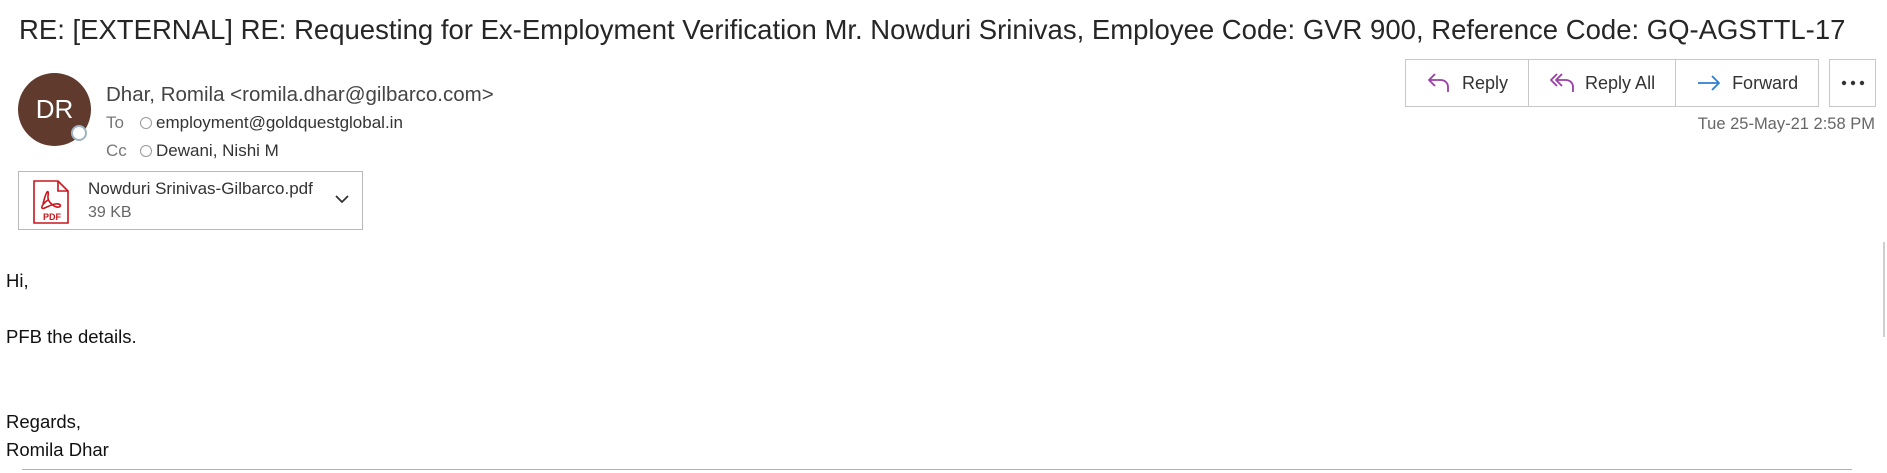 The image size is (1887, 473). I want to click on reply-all-icon, so click(1562, 82).